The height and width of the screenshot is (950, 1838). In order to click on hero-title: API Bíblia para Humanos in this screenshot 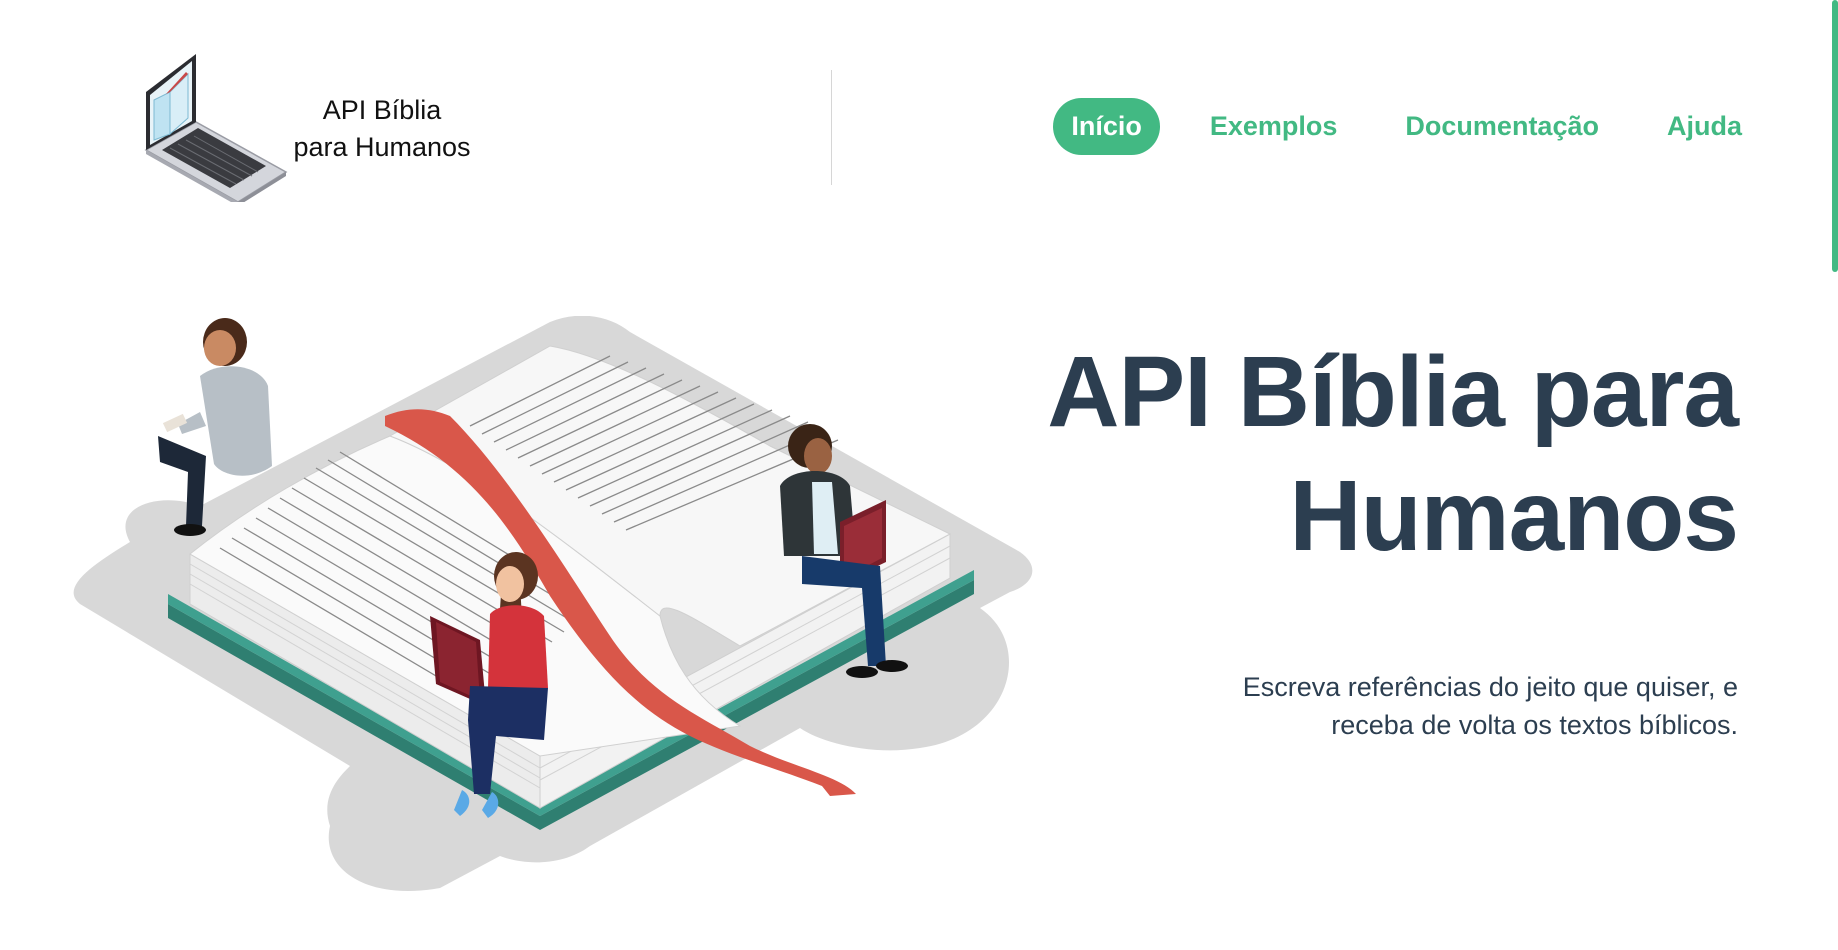, I will do `click(1393, 454)`.